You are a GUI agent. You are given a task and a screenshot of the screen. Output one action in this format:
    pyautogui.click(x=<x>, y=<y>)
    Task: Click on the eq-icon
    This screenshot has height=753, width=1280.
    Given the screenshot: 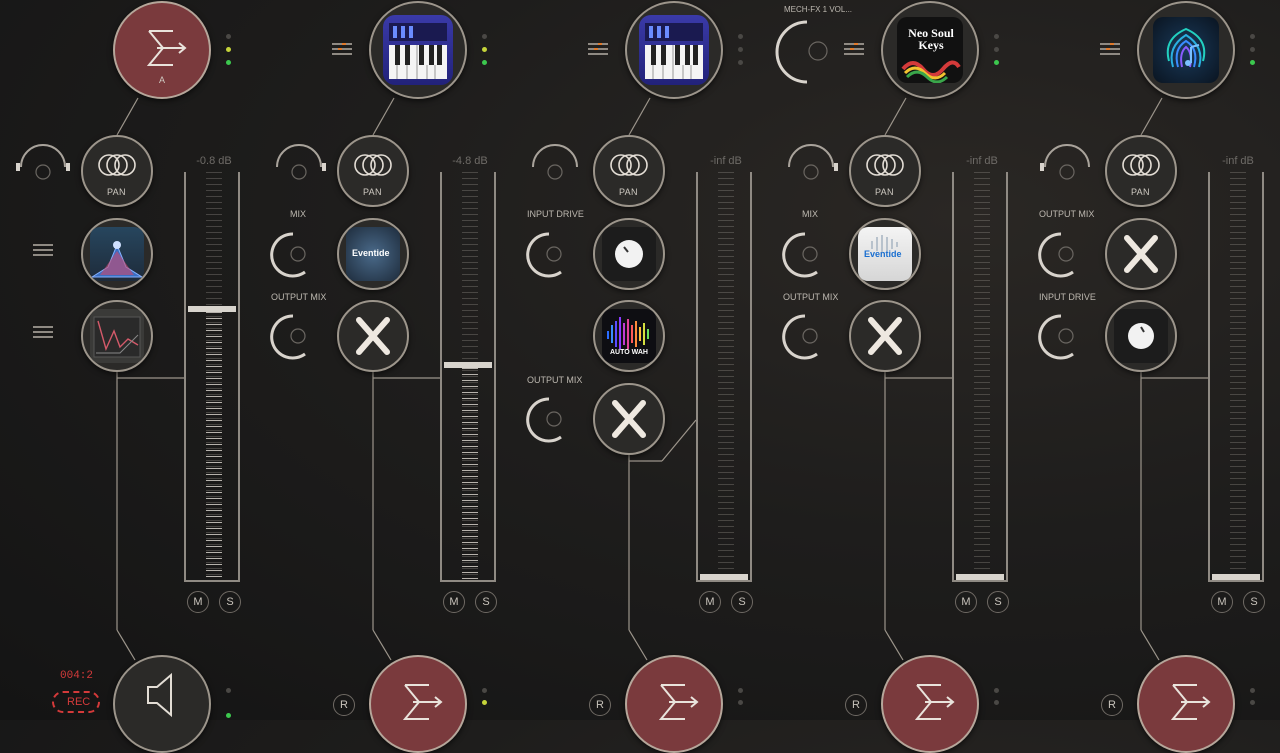 What is the action you would take?
    pyautogui.click(x=117, y=254)
    